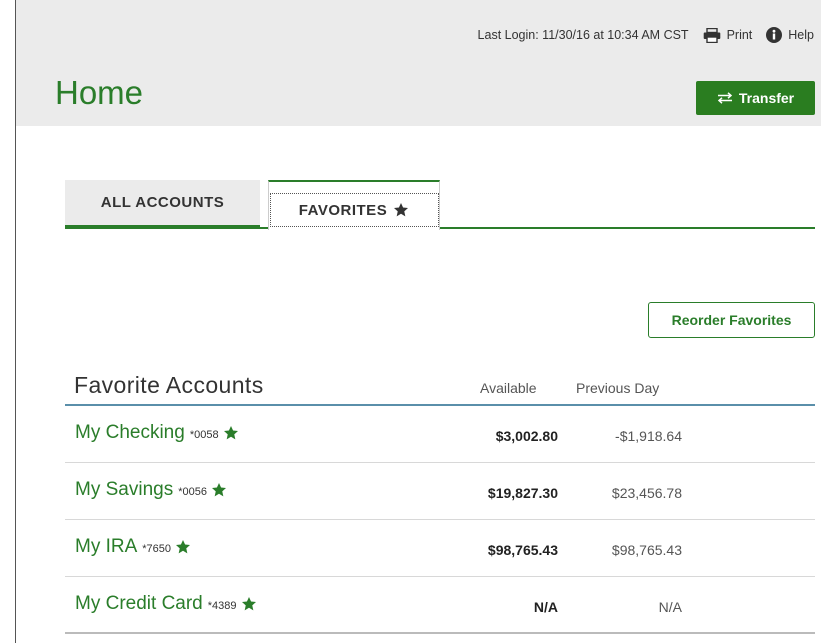  I want to click on account-link: My IRA *7650, so click(133, 547).